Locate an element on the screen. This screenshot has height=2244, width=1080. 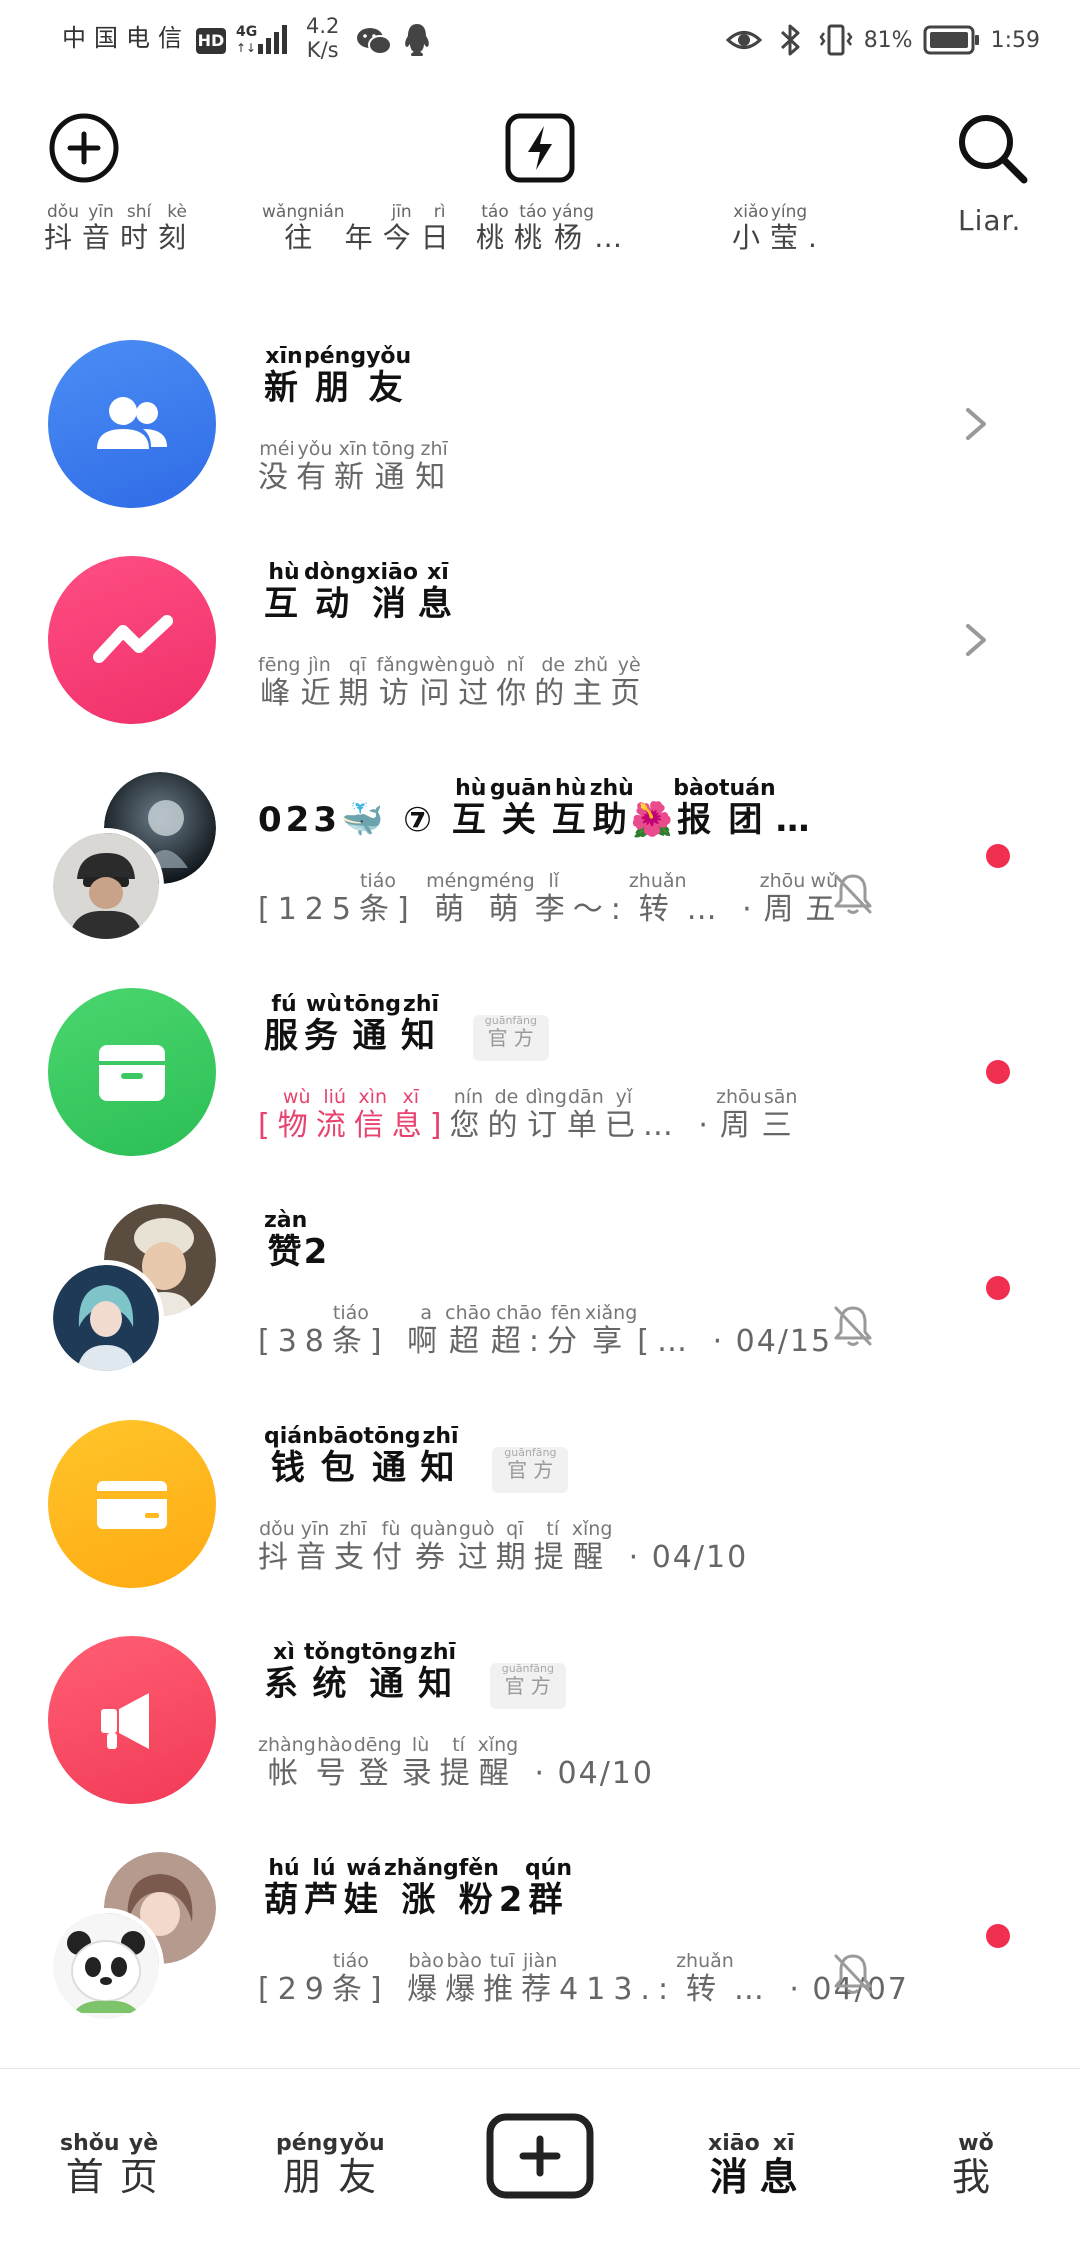
add-circle-icon is located at coordinates (84, 148).